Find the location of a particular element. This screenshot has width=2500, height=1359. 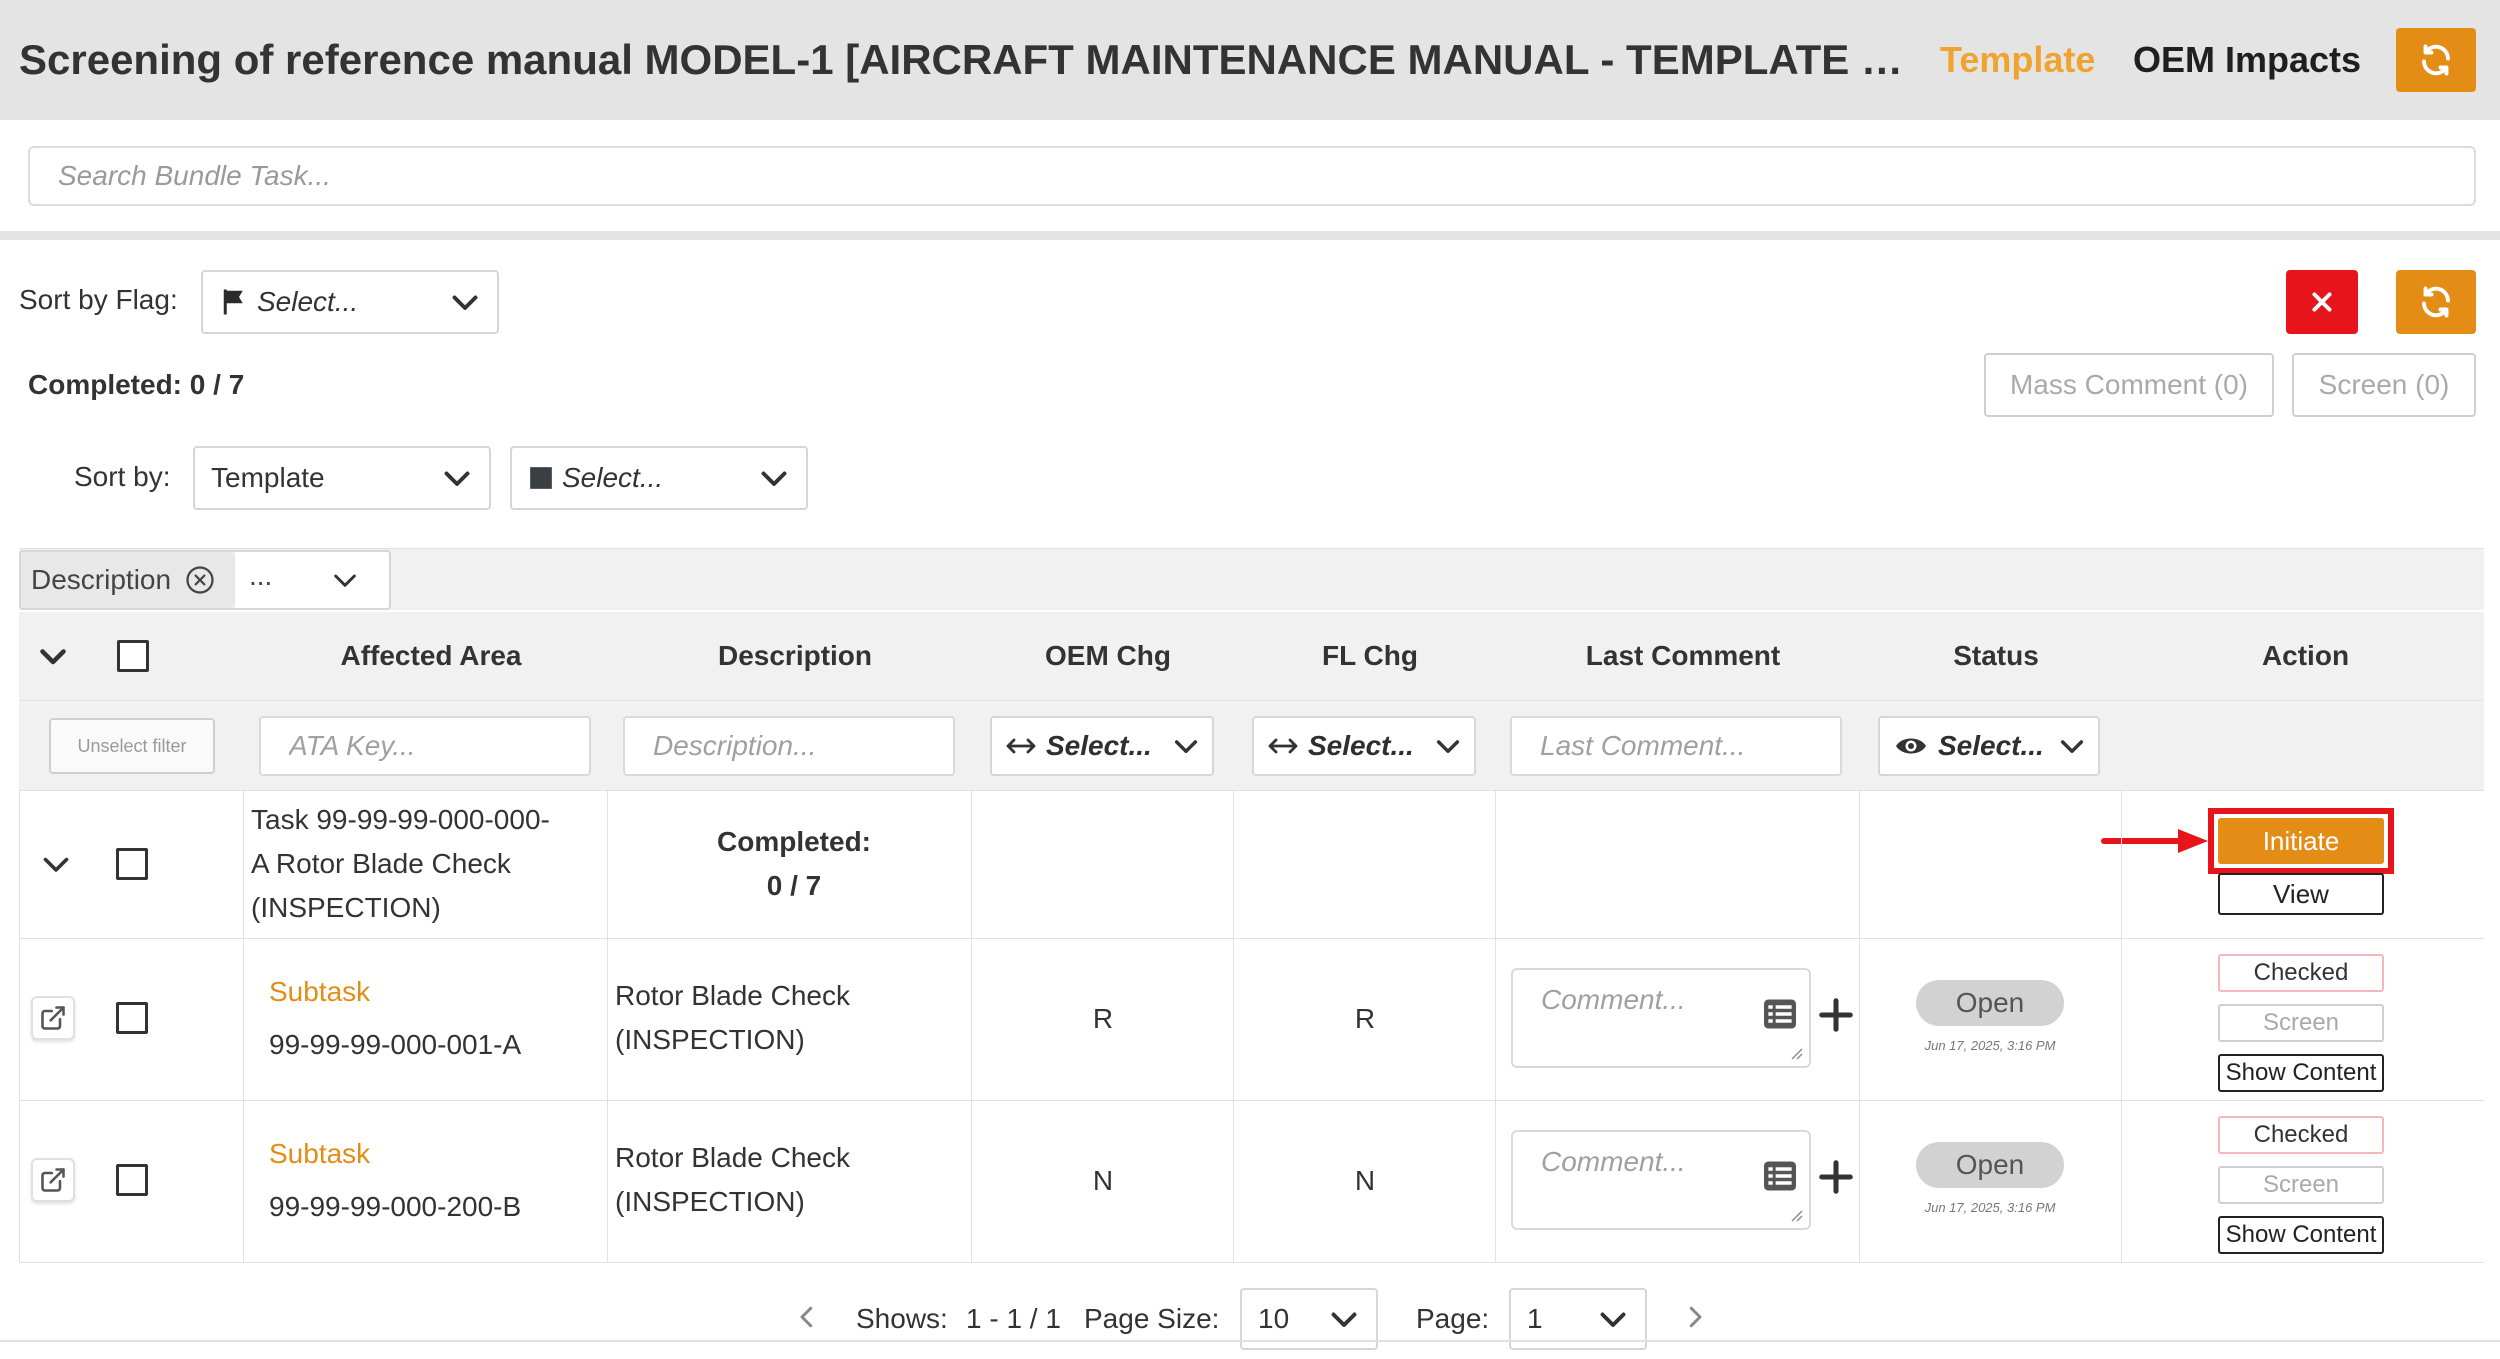

unselect-filter-button: Unselect filter is located at coordinates (132, 746).